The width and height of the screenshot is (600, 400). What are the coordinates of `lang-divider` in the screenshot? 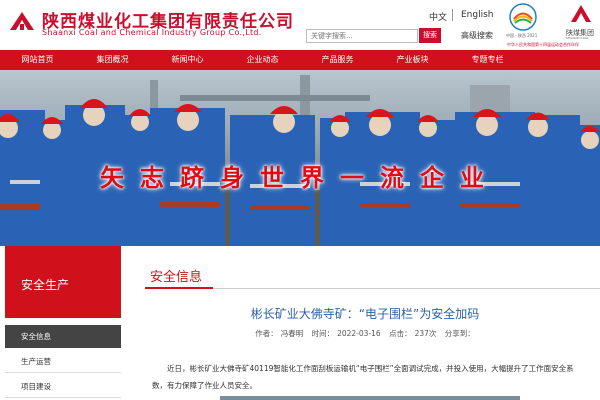 It's located at (452, 15).